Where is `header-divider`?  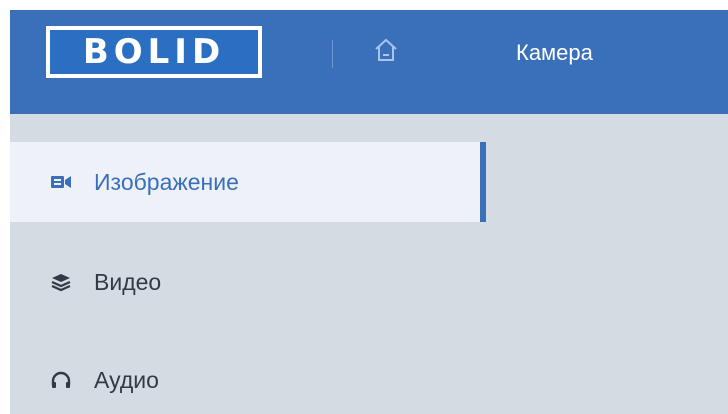 header-divider is located at coordinates (332, 54).